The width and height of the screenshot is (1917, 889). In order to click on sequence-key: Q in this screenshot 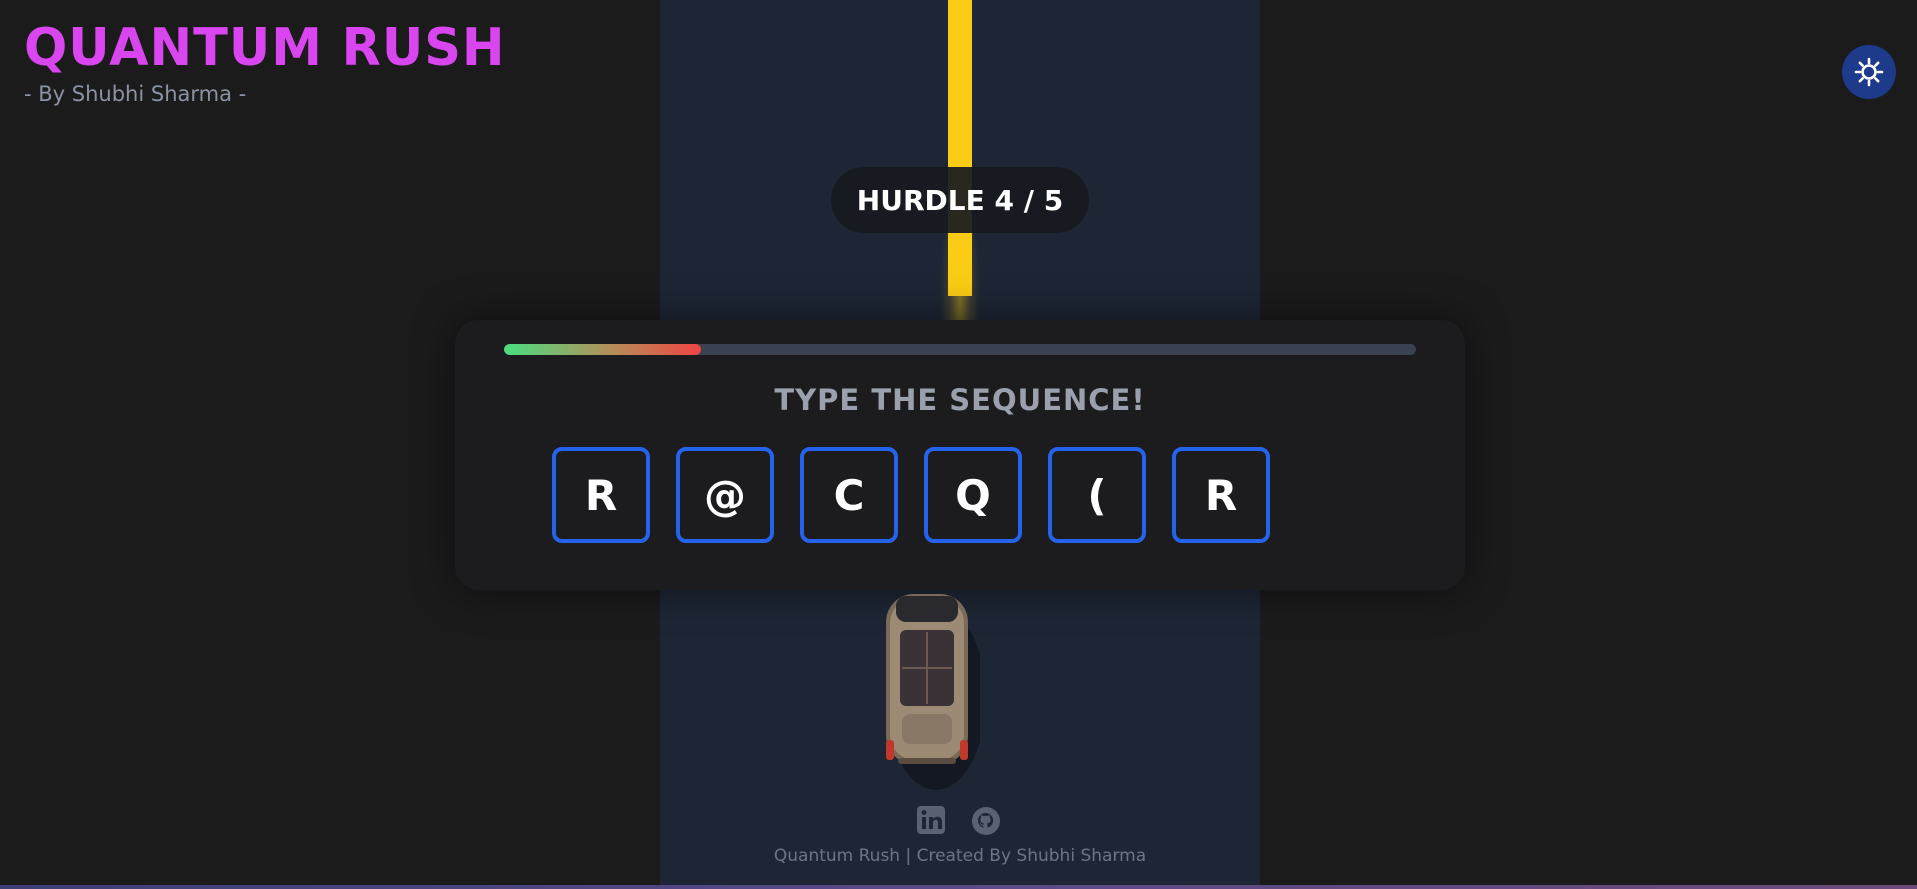, I will do `click(973, 495)`.